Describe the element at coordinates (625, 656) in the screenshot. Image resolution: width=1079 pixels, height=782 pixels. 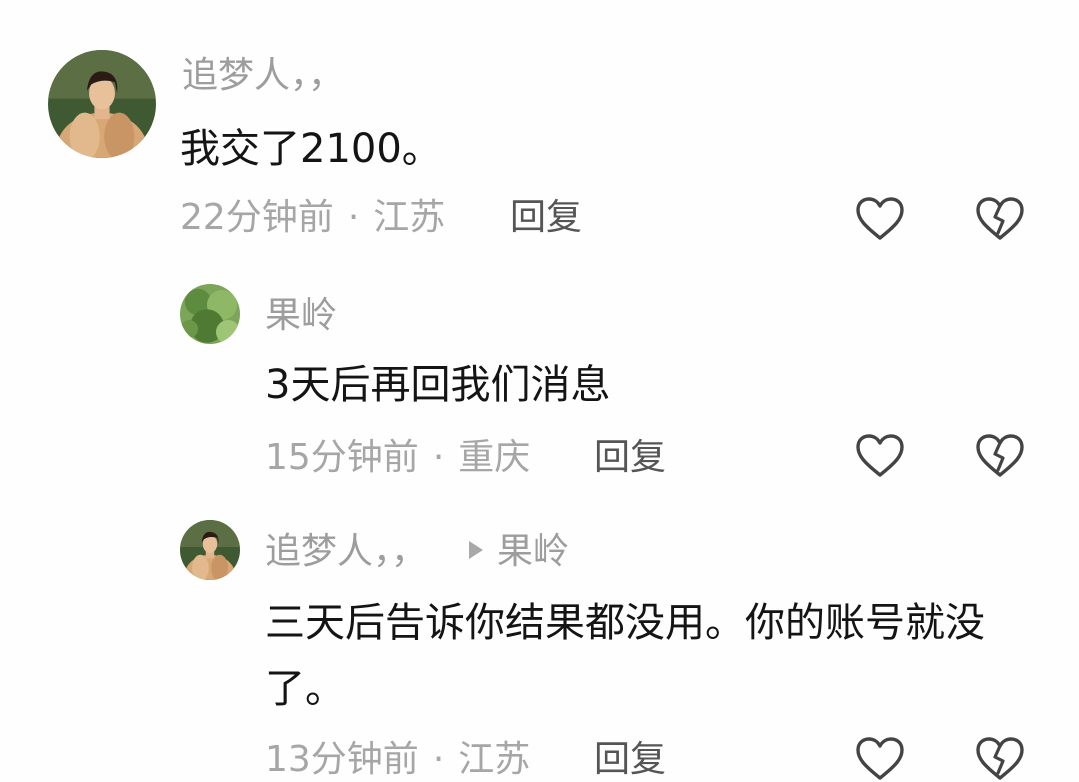
I see `comment-text: 三天后告诉你结果都没用。你的账号就没了。` at that location.